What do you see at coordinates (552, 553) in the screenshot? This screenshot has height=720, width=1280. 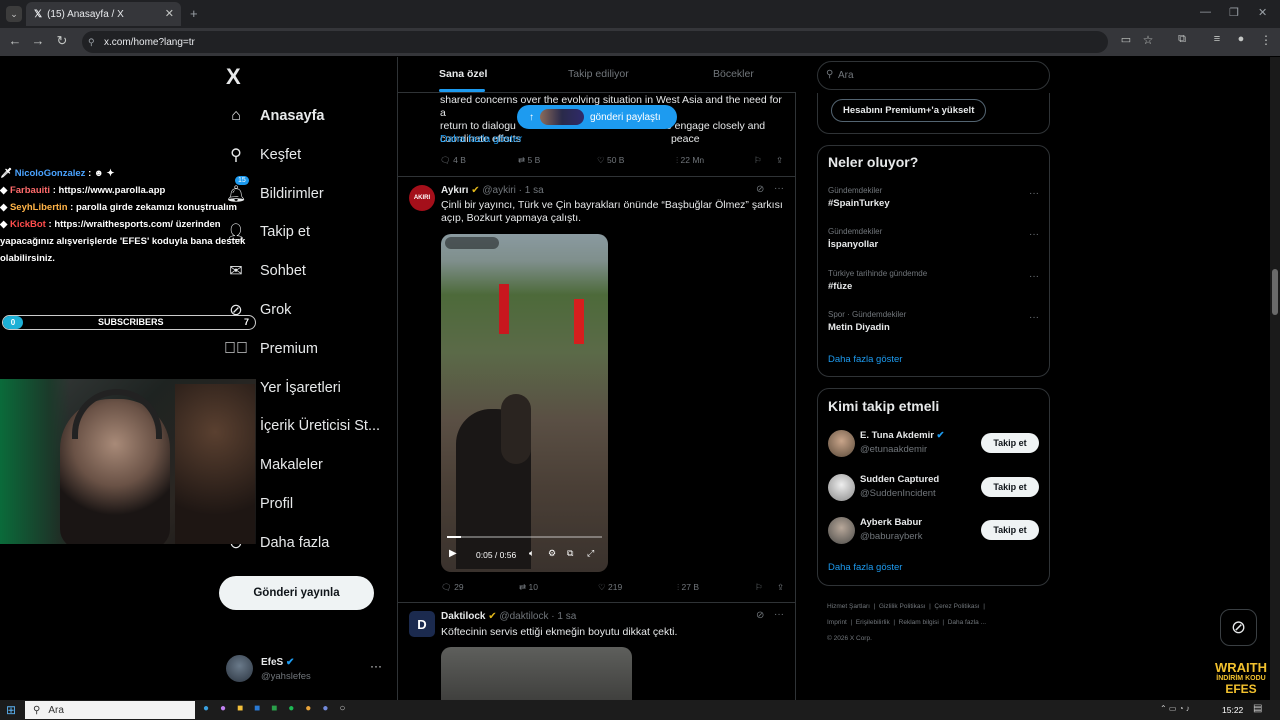 I see `settings-icon: ⚙` at bounding box center [552, 553].